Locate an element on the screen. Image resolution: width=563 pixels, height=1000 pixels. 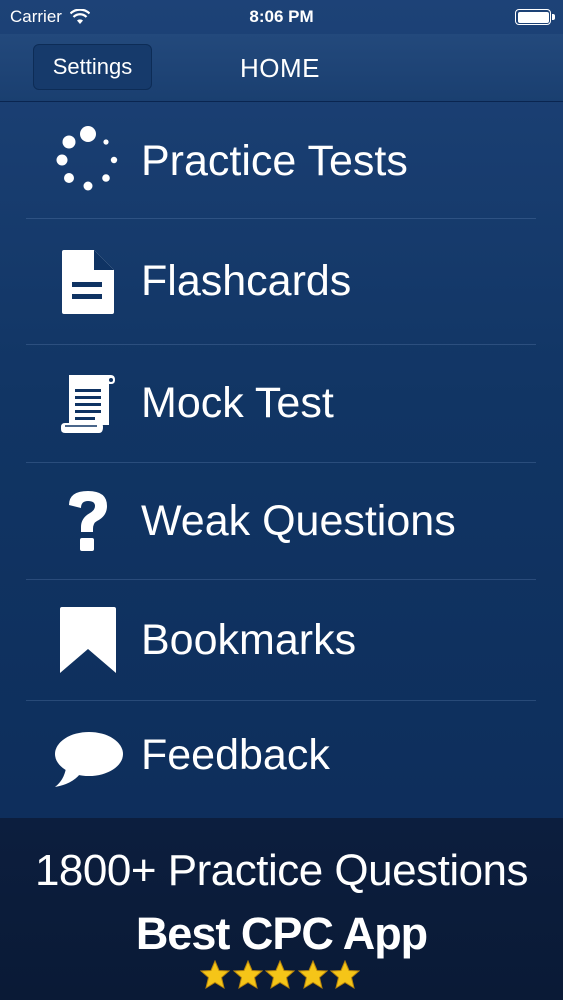
loading-spinner-icon is located at coordinates (88, 160).